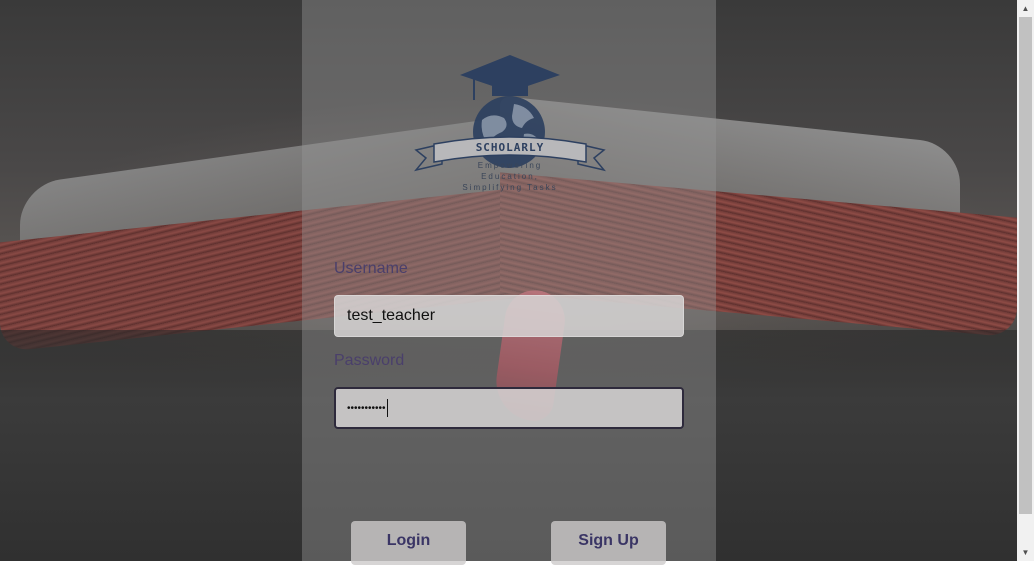 This screenshot has width=1034, height=565. Describe the element at coordinates (366, 408) in the screenshot. I see `password-masked-value: •••••••••••` at that location.